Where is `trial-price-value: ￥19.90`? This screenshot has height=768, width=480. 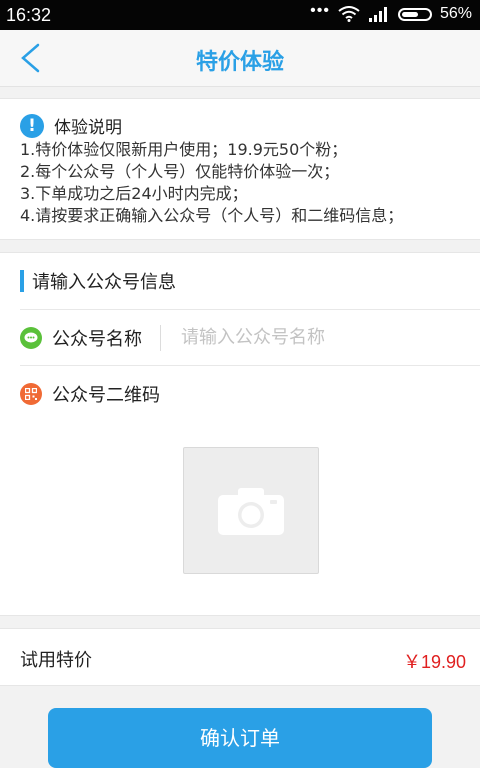 trial-price-value: ￥19.90 is located at coordinates (434, 662).